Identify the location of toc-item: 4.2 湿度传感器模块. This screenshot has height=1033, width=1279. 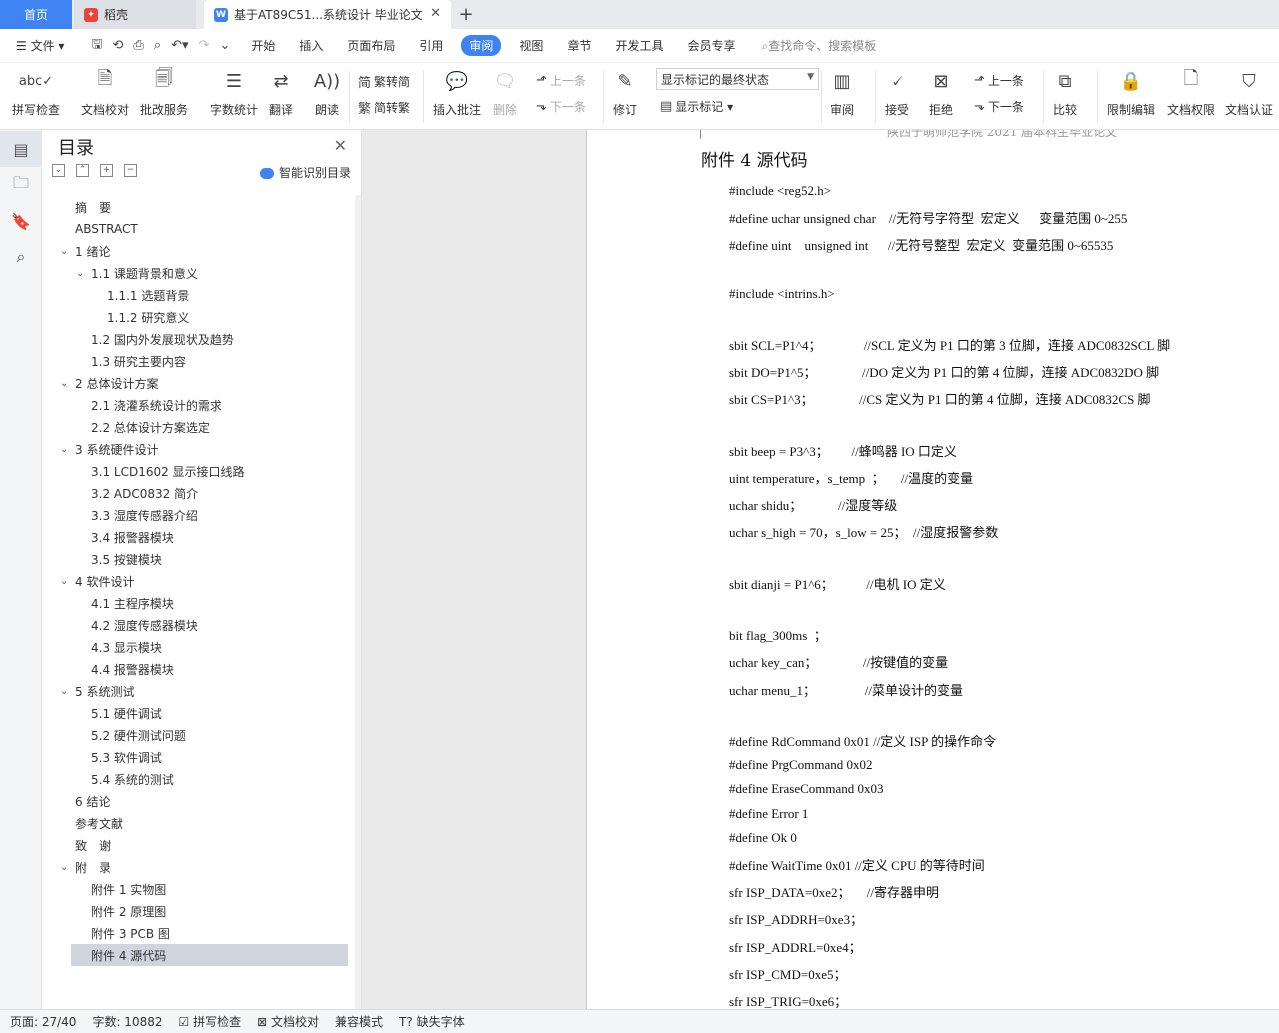
(202, 625).